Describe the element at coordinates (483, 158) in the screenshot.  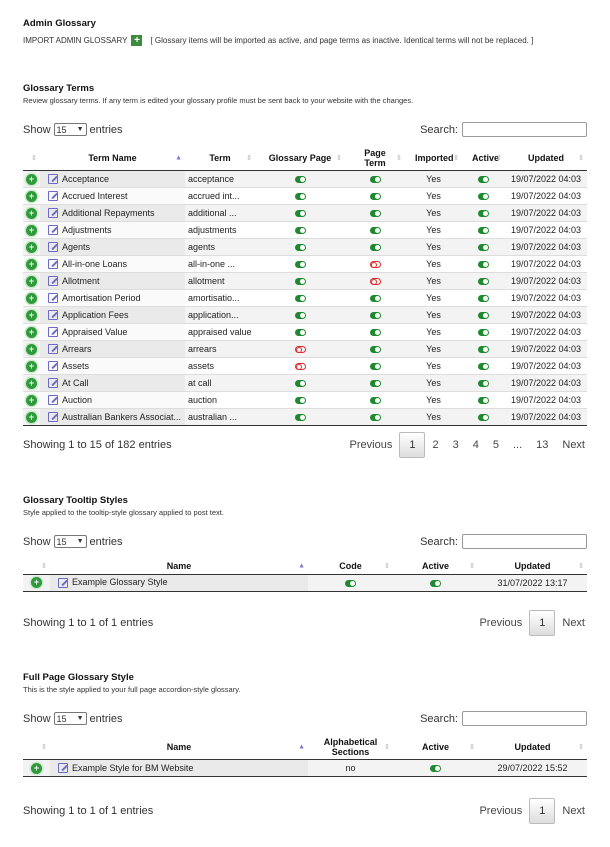
I see `column-header: Active ⇕` at that location.